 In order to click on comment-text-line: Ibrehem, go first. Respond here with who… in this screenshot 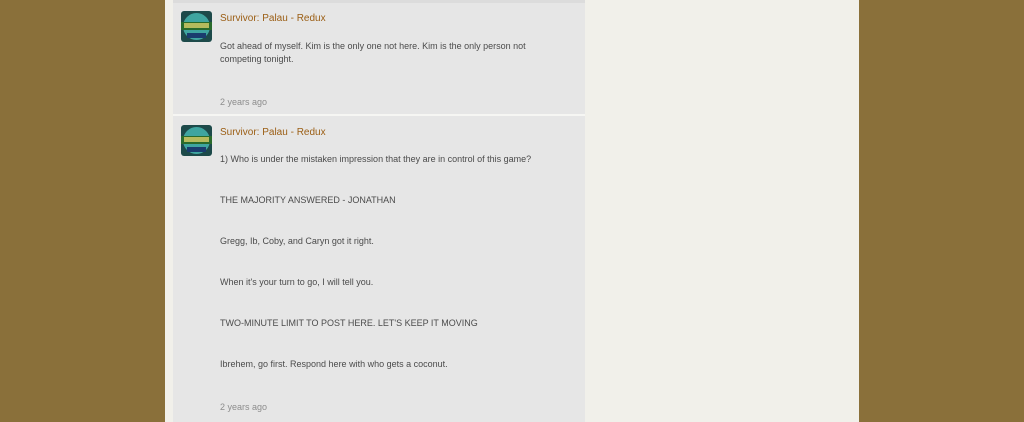, I will do `click(334, 364)`.